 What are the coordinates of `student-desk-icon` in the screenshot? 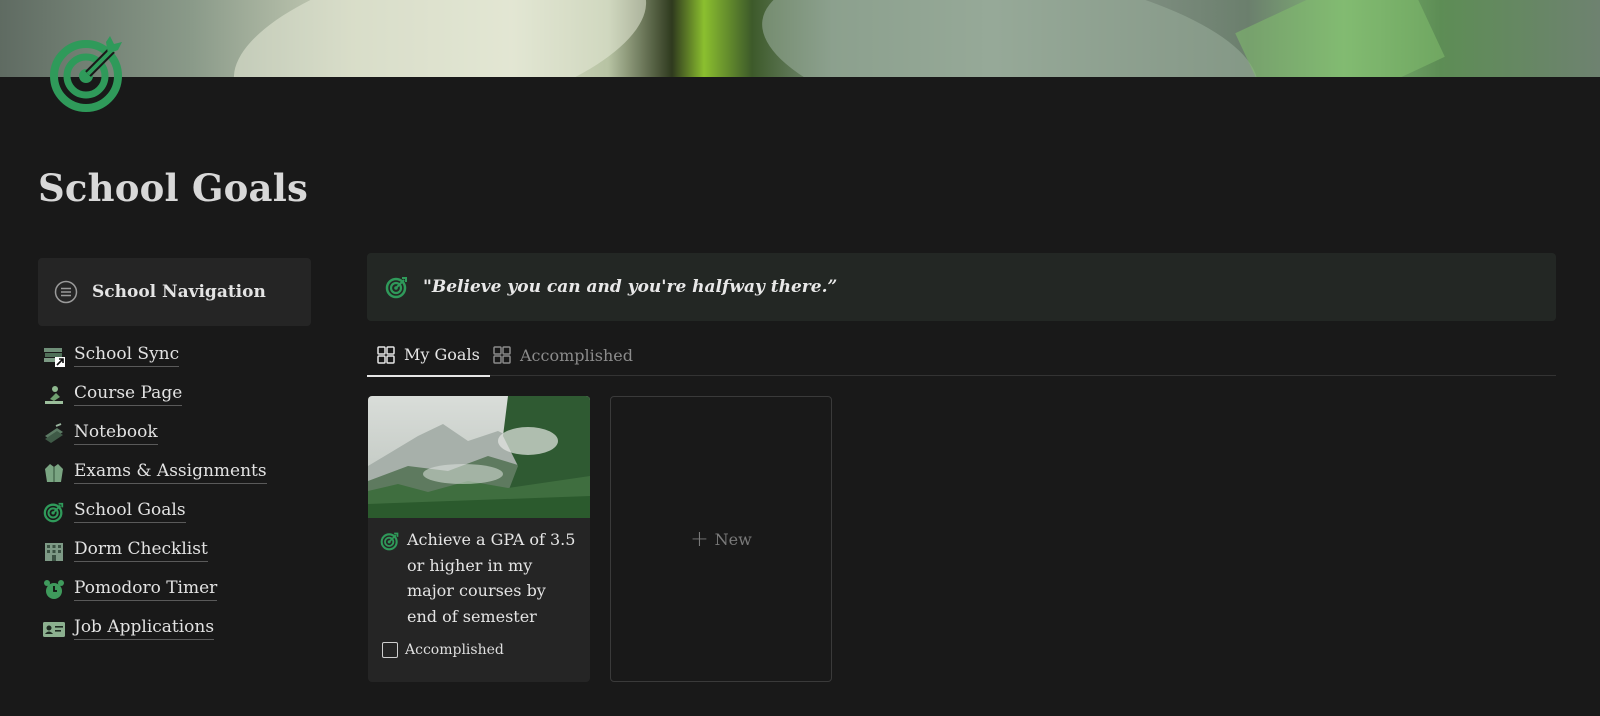 It's located at (54, 395).